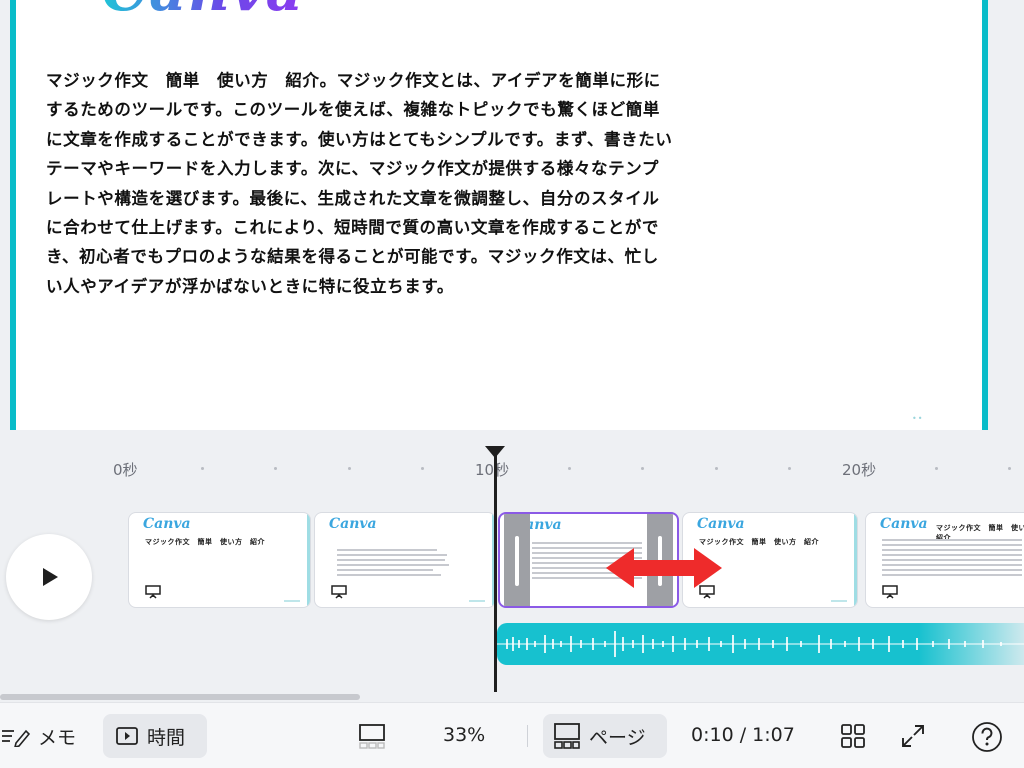 The image size is (1024, 768). I want to click on notes-button: メモ, so click(42, 736).